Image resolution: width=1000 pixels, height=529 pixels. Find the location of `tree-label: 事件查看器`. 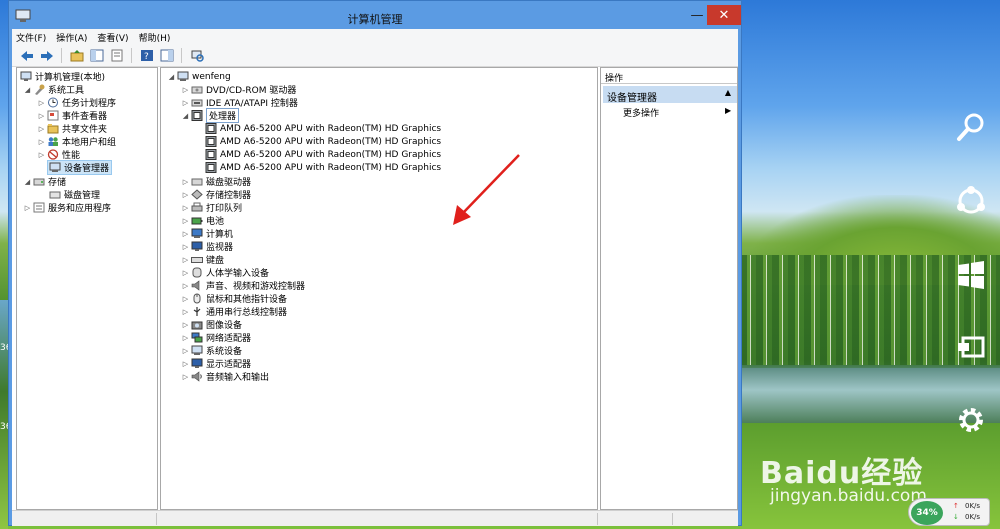

tree-label: 事件查看器 is located at coordinates (85, 117).